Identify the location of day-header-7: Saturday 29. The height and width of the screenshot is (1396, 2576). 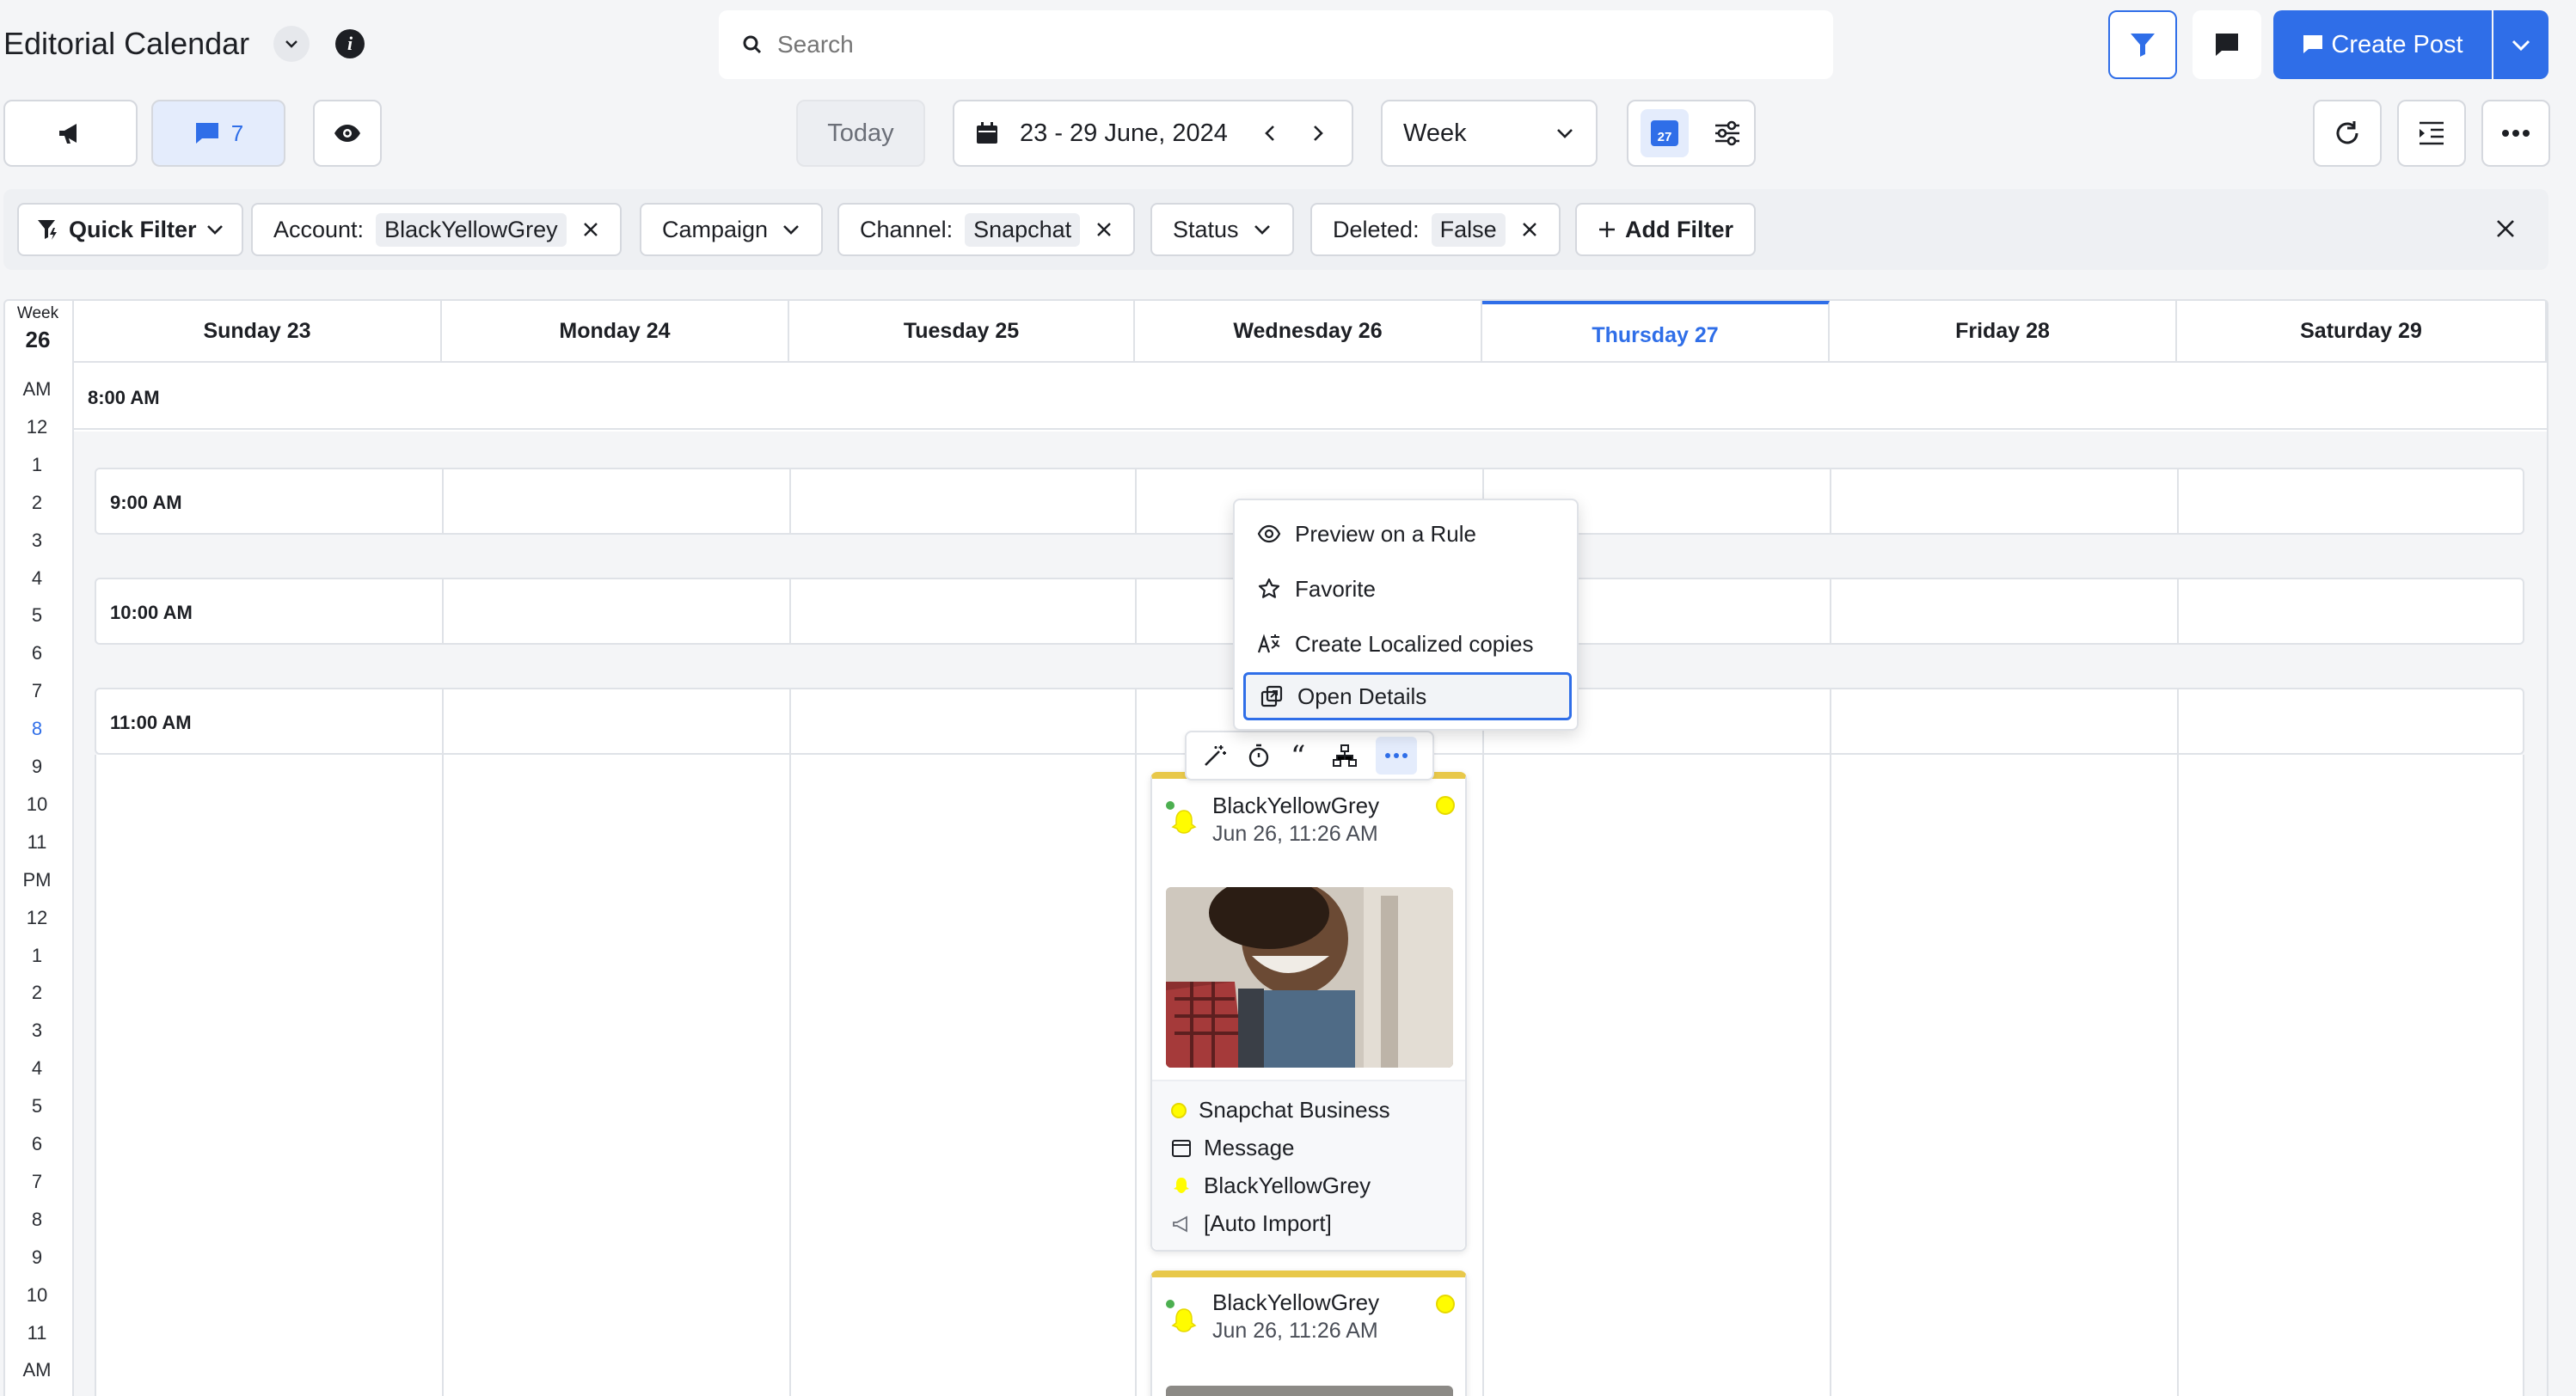
(2362, 331).